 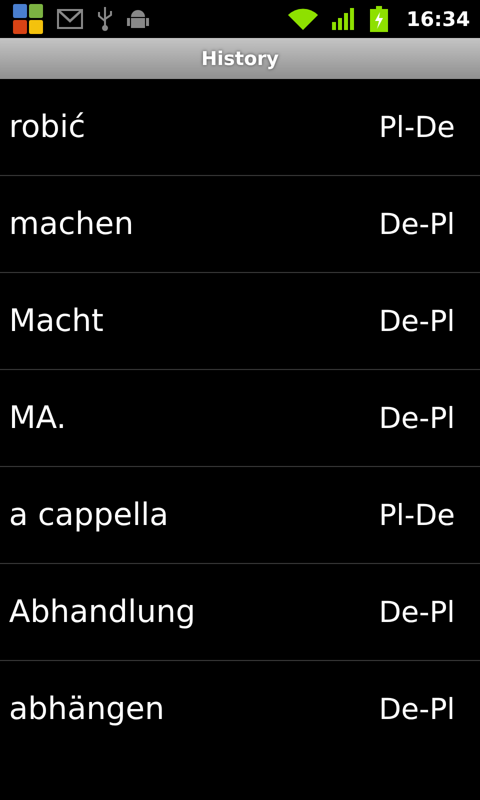 I want to click on word-text: a cappella, so click(x=89, y=515).